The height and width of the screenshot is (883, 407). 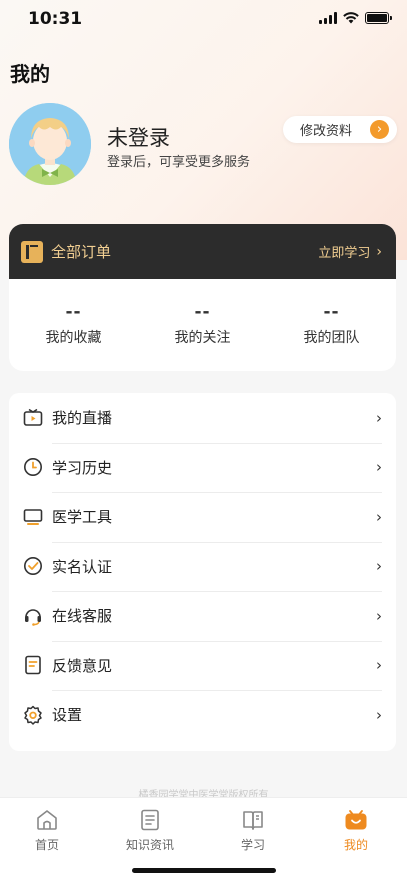 I want to click on menu-item-settings: 设置 ›, so click(x=202, y=715).